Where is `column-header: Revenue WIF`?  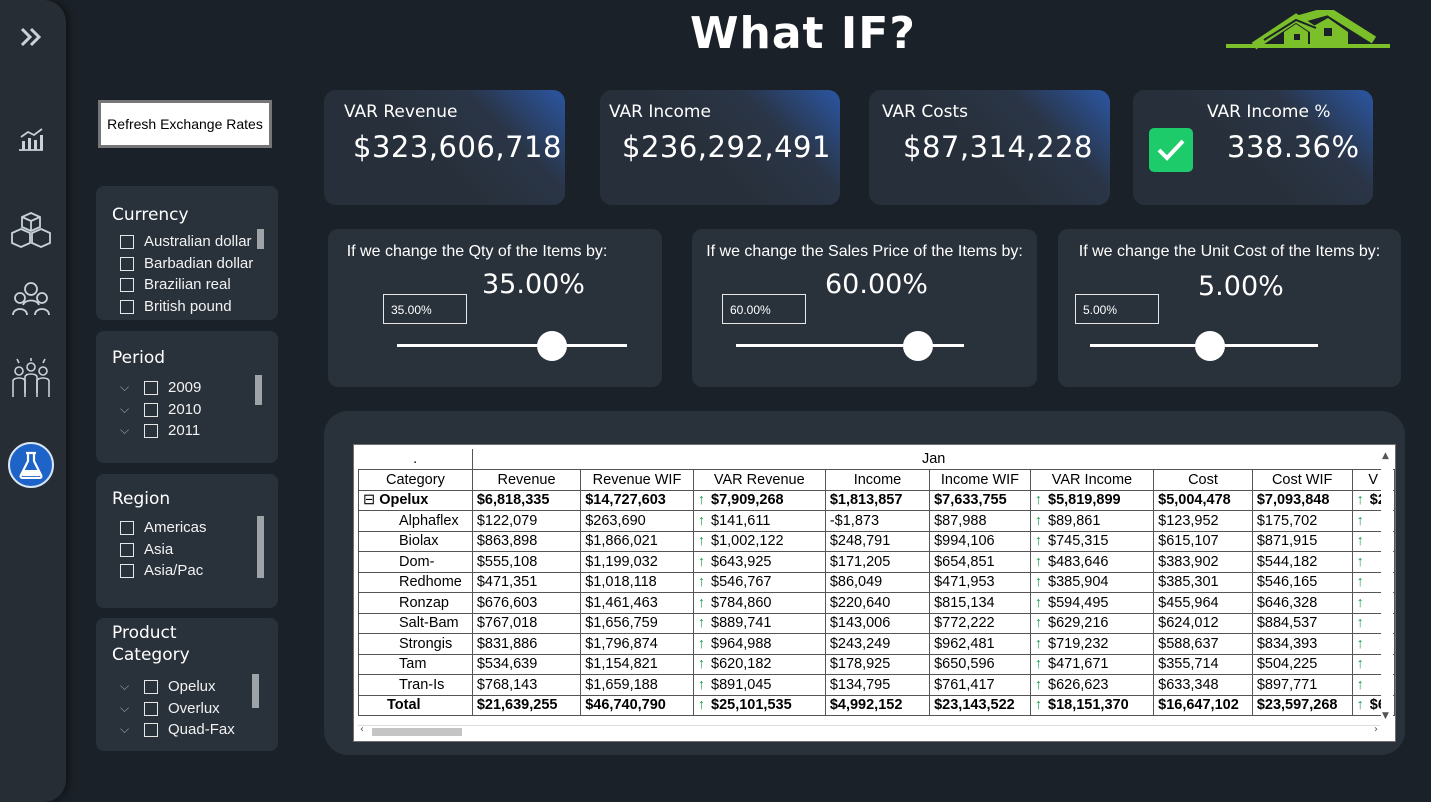 column-header: Revenue WIF is located at coordinates (637, 480).